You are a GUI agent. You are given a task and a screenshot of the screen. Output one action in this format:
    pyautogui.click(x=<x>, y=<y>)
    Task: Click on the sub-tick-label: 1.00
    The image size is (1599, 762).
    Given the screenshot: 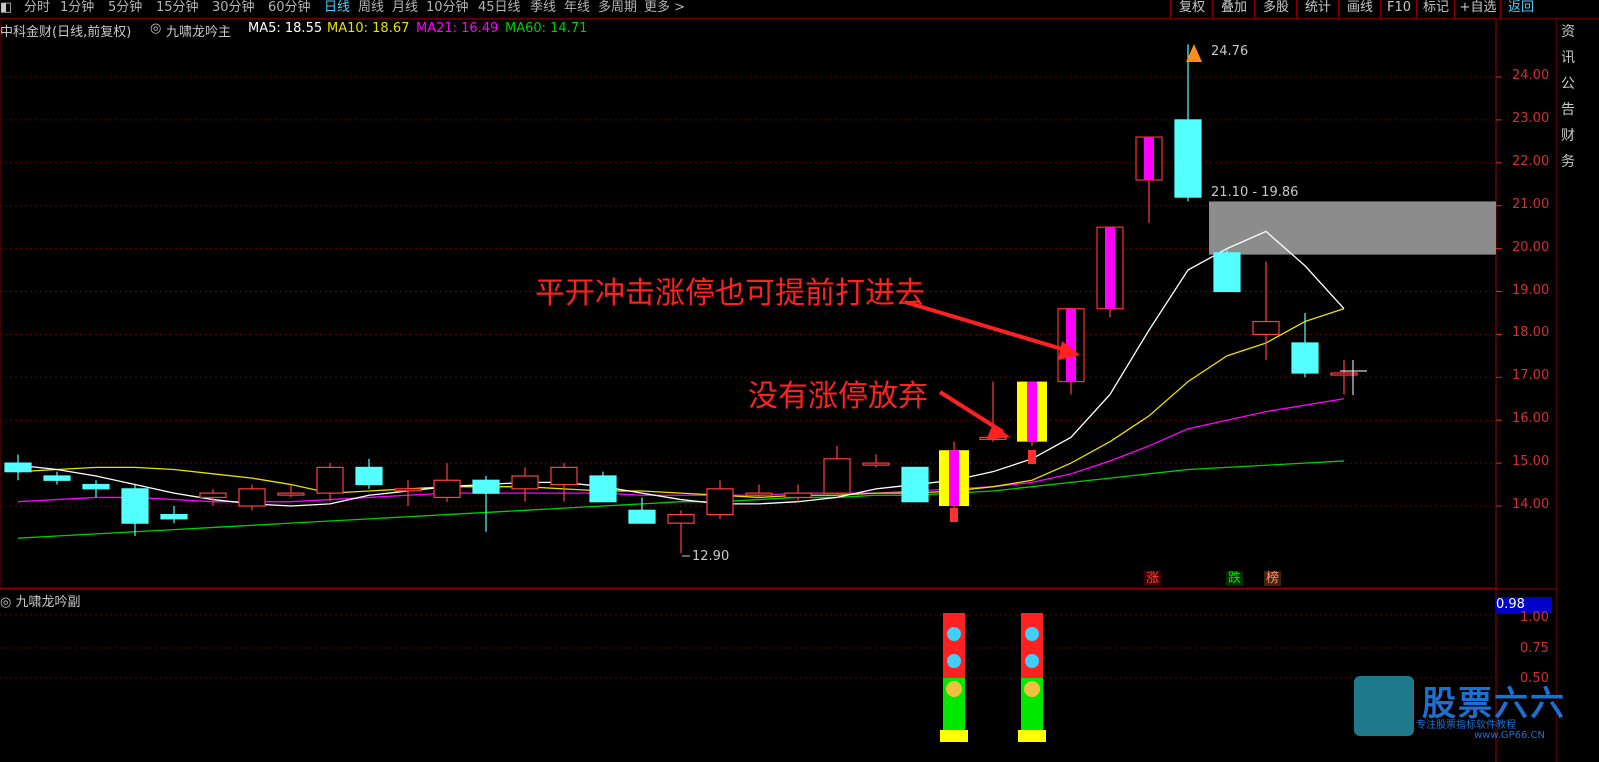 What is the action you would take?
    pyautogui.click(x=1534, y=617)
    